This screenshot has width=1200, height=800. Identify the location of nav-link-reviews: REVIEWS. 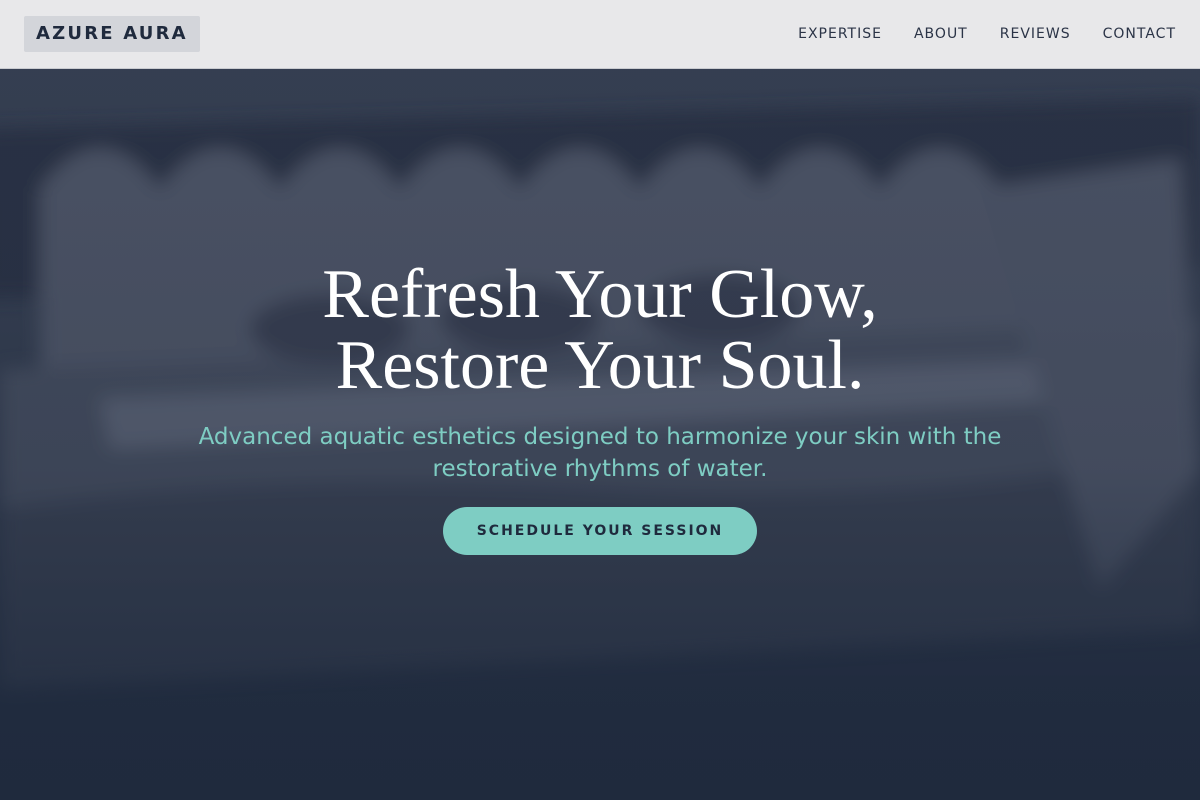
(1035, 34).